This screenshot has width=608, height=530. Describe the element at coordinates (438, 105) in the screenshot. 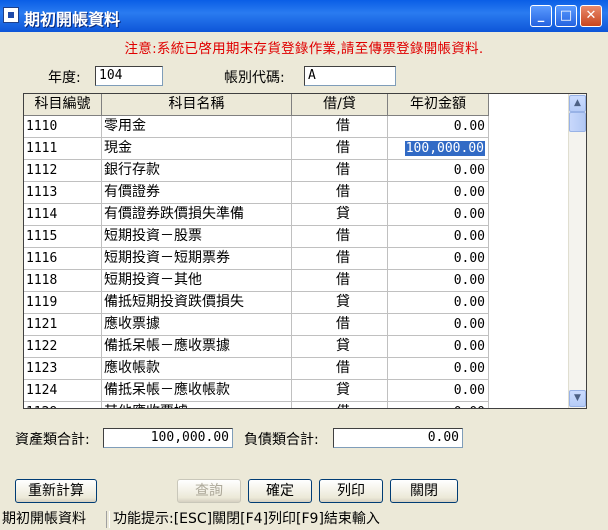

I see `header-opening-amount: 年初金額` at that location.